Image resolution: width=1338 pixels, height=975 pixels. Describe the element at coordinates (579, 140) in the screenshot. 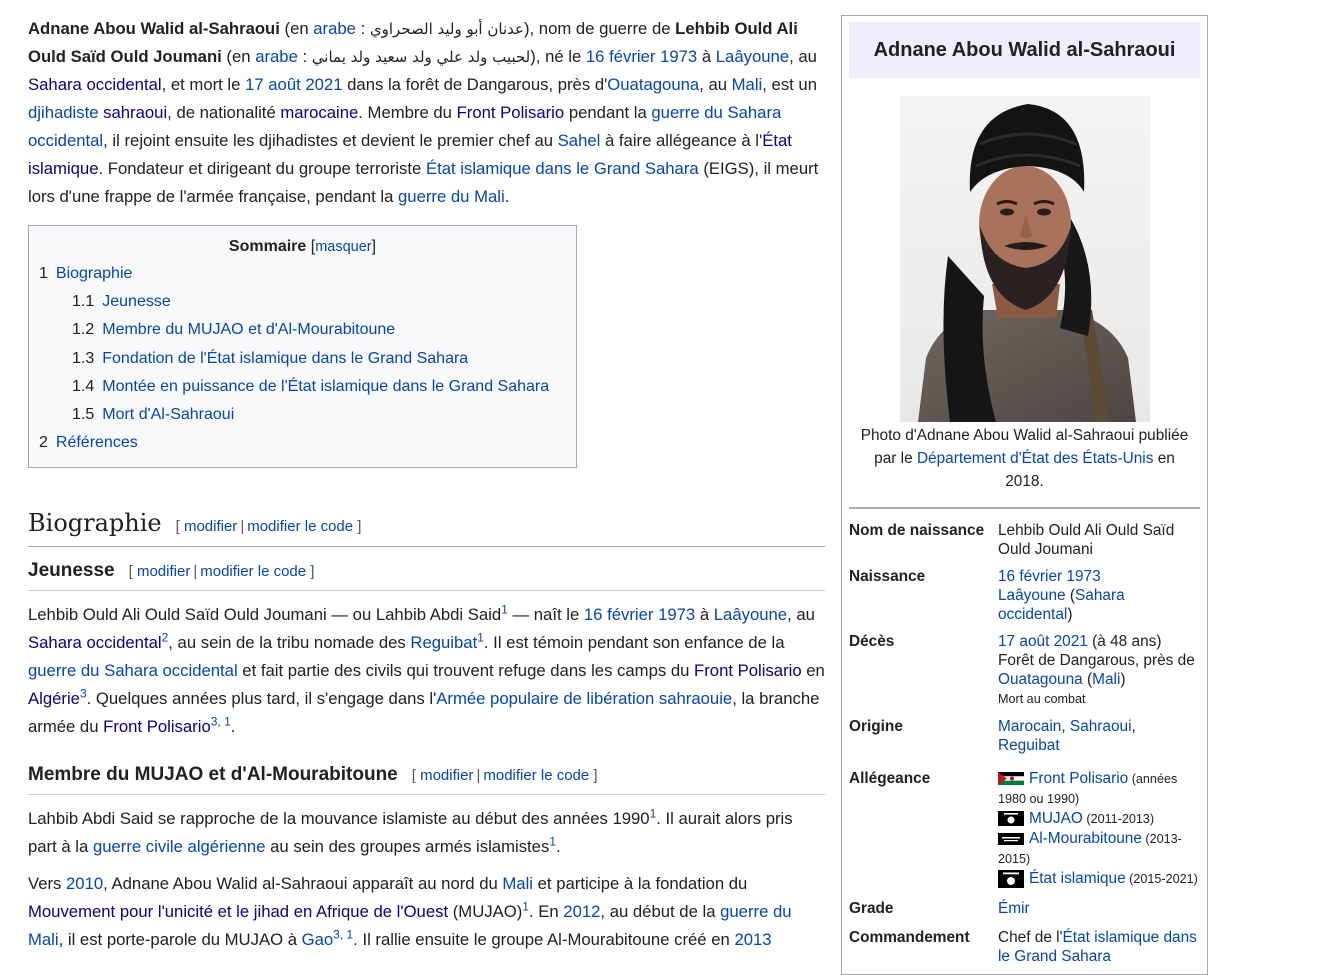

I see `link-sahel: Sahel` at that location.